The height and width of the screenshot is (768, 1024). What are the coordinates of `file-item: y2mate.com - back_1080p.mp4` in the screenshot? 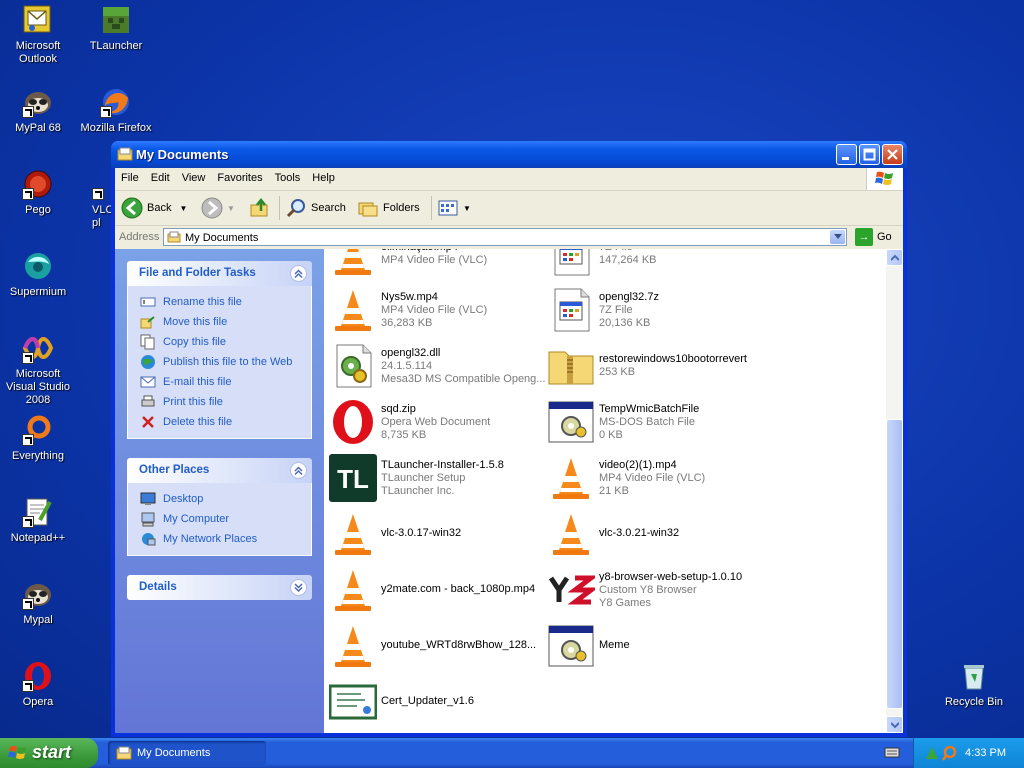 It's located at (436, 590).